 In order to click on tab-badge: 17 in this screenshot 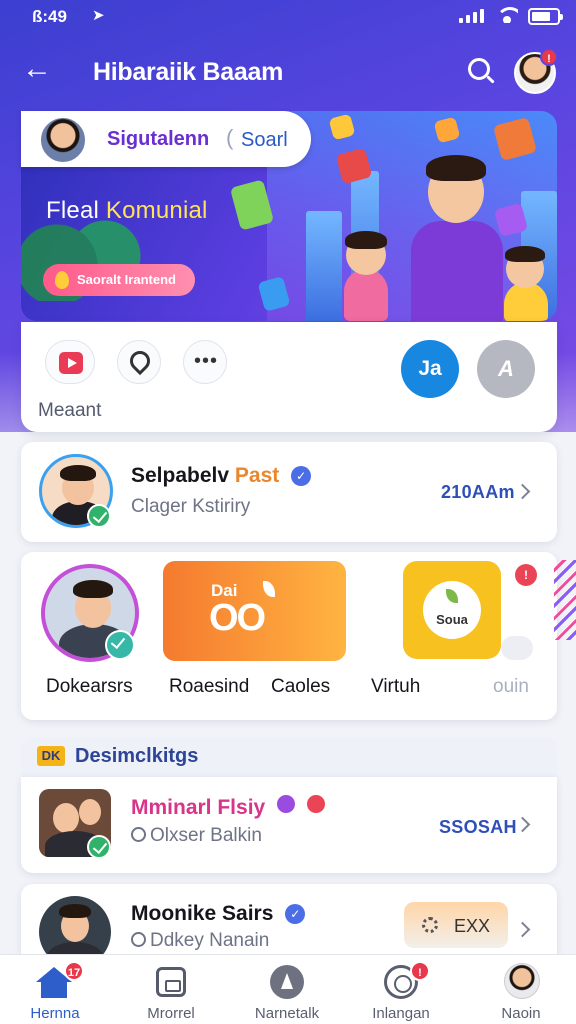, I will do `click(74, 971)`.